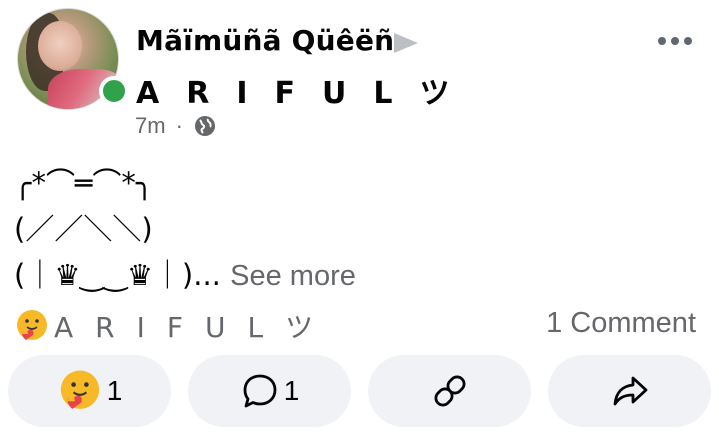 The image size is (719, 440). Describe the element at coordinates (306, 90) in the screenshot. I see `group-name: ARIFULツ` at that location.